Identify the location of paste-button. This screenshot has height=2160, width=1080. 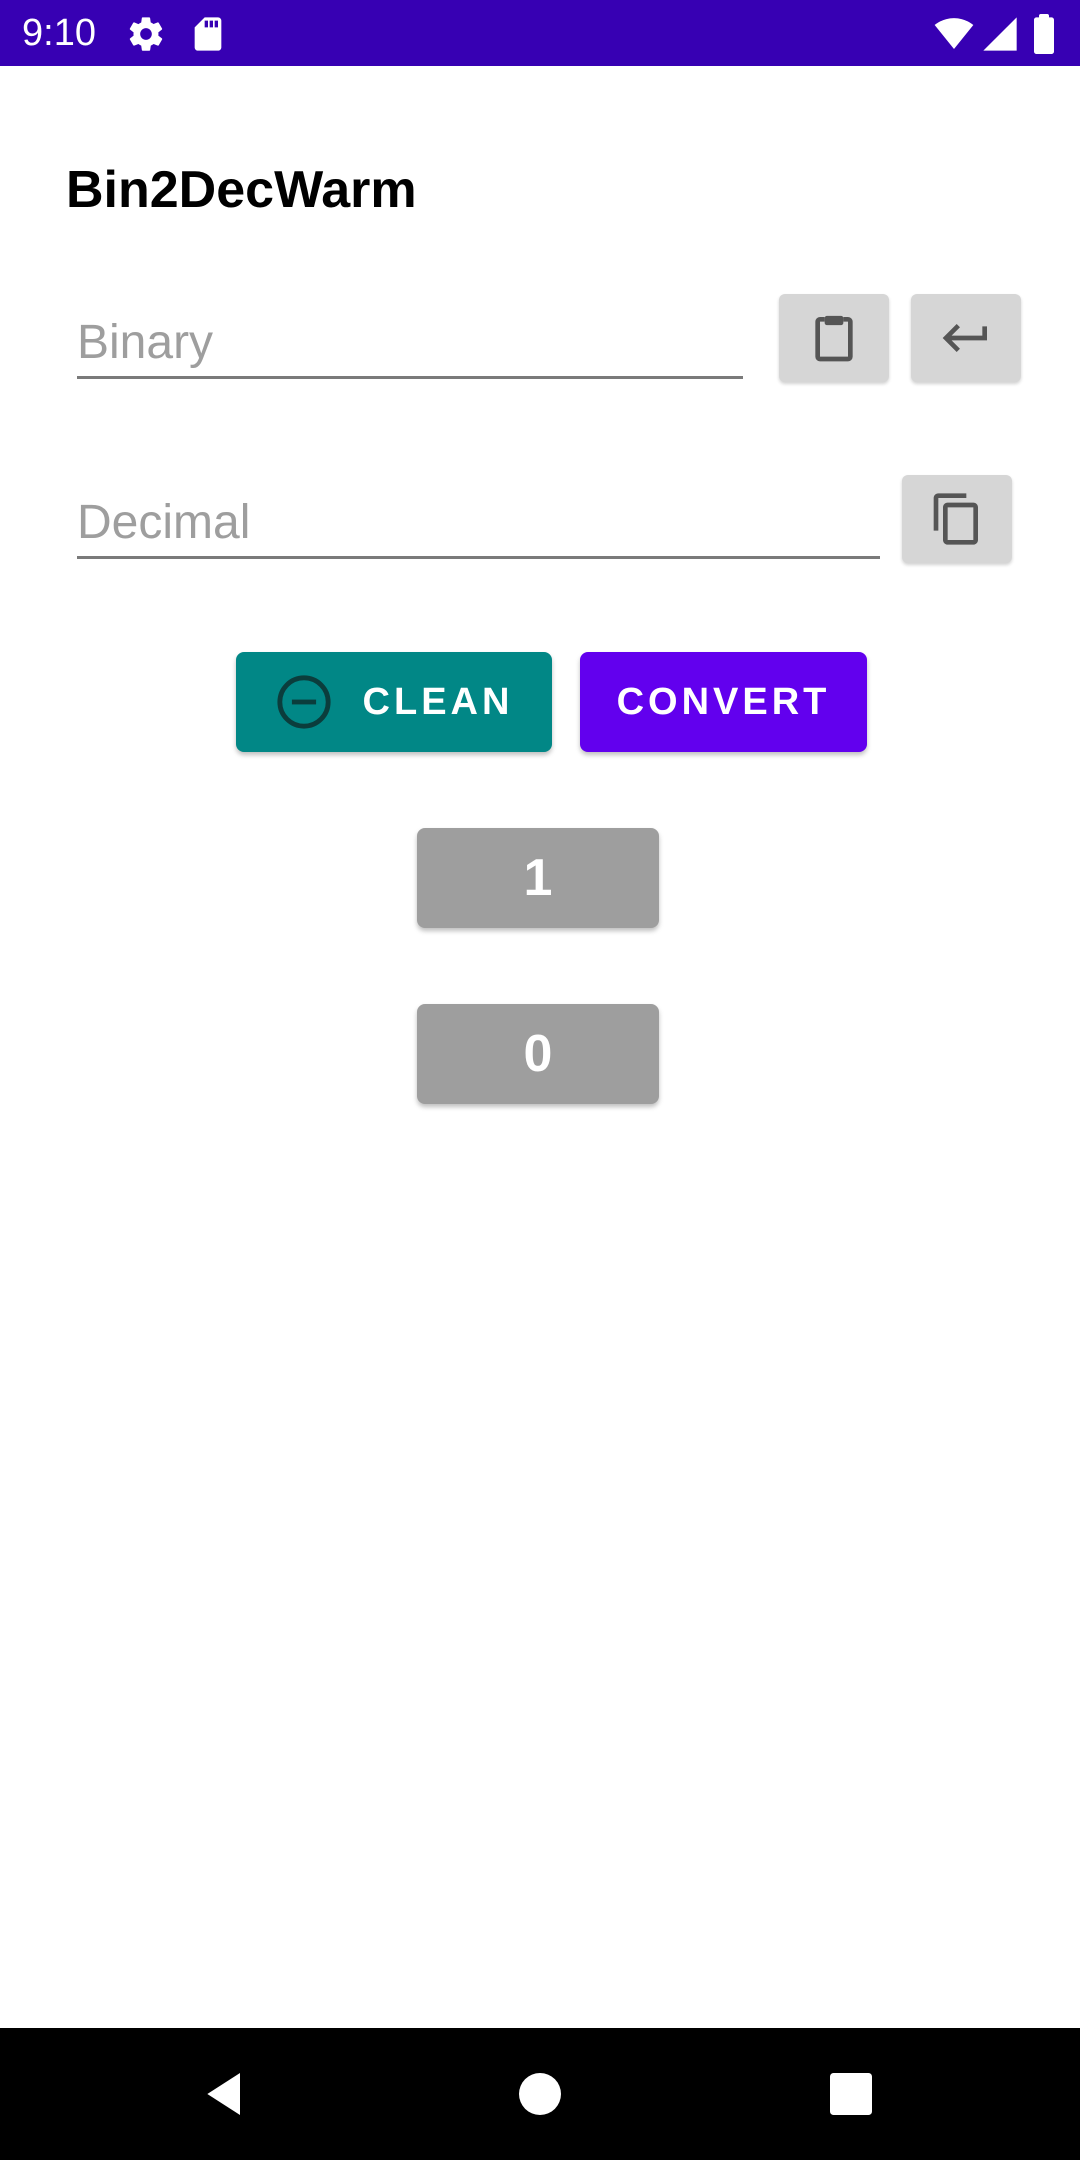
(834, 338).